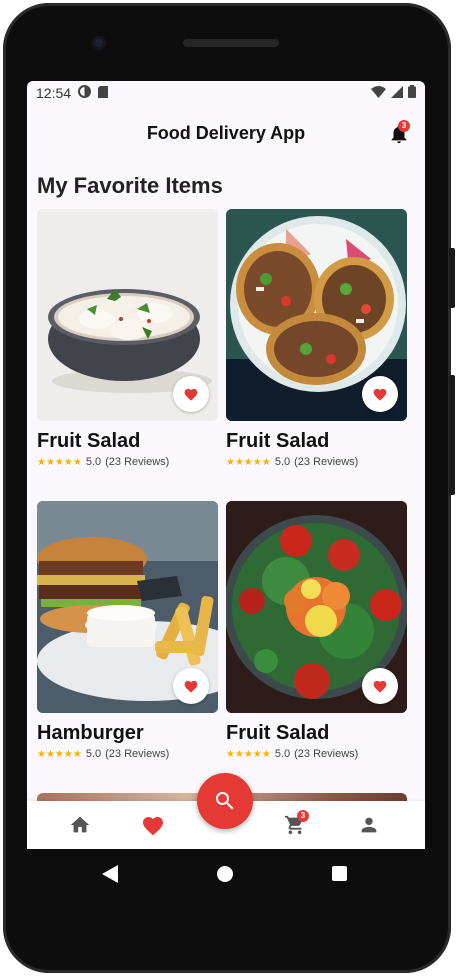 This screenshot has height=980, width=456. I want to click on cell-signal-icon, so click(397, 93).